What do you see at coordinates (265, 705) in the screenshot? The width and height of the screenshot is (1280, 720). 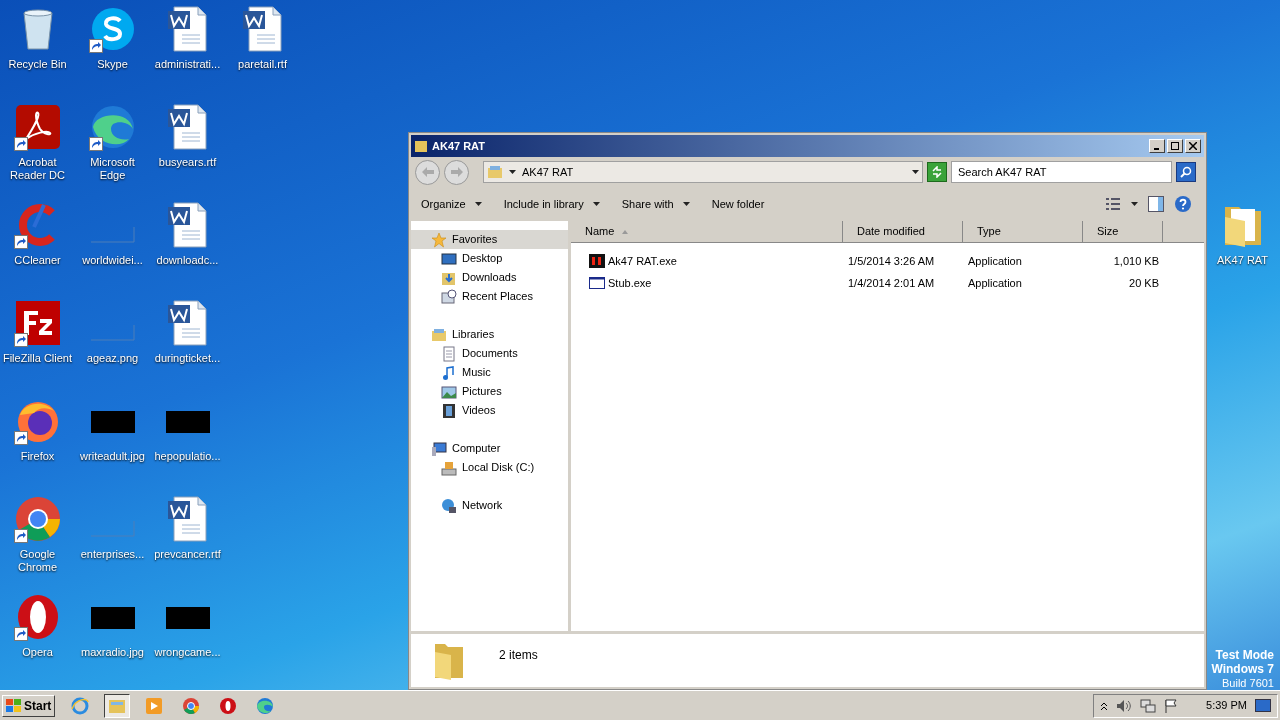 I see `edge-icon` at bounding box center [265, 705].